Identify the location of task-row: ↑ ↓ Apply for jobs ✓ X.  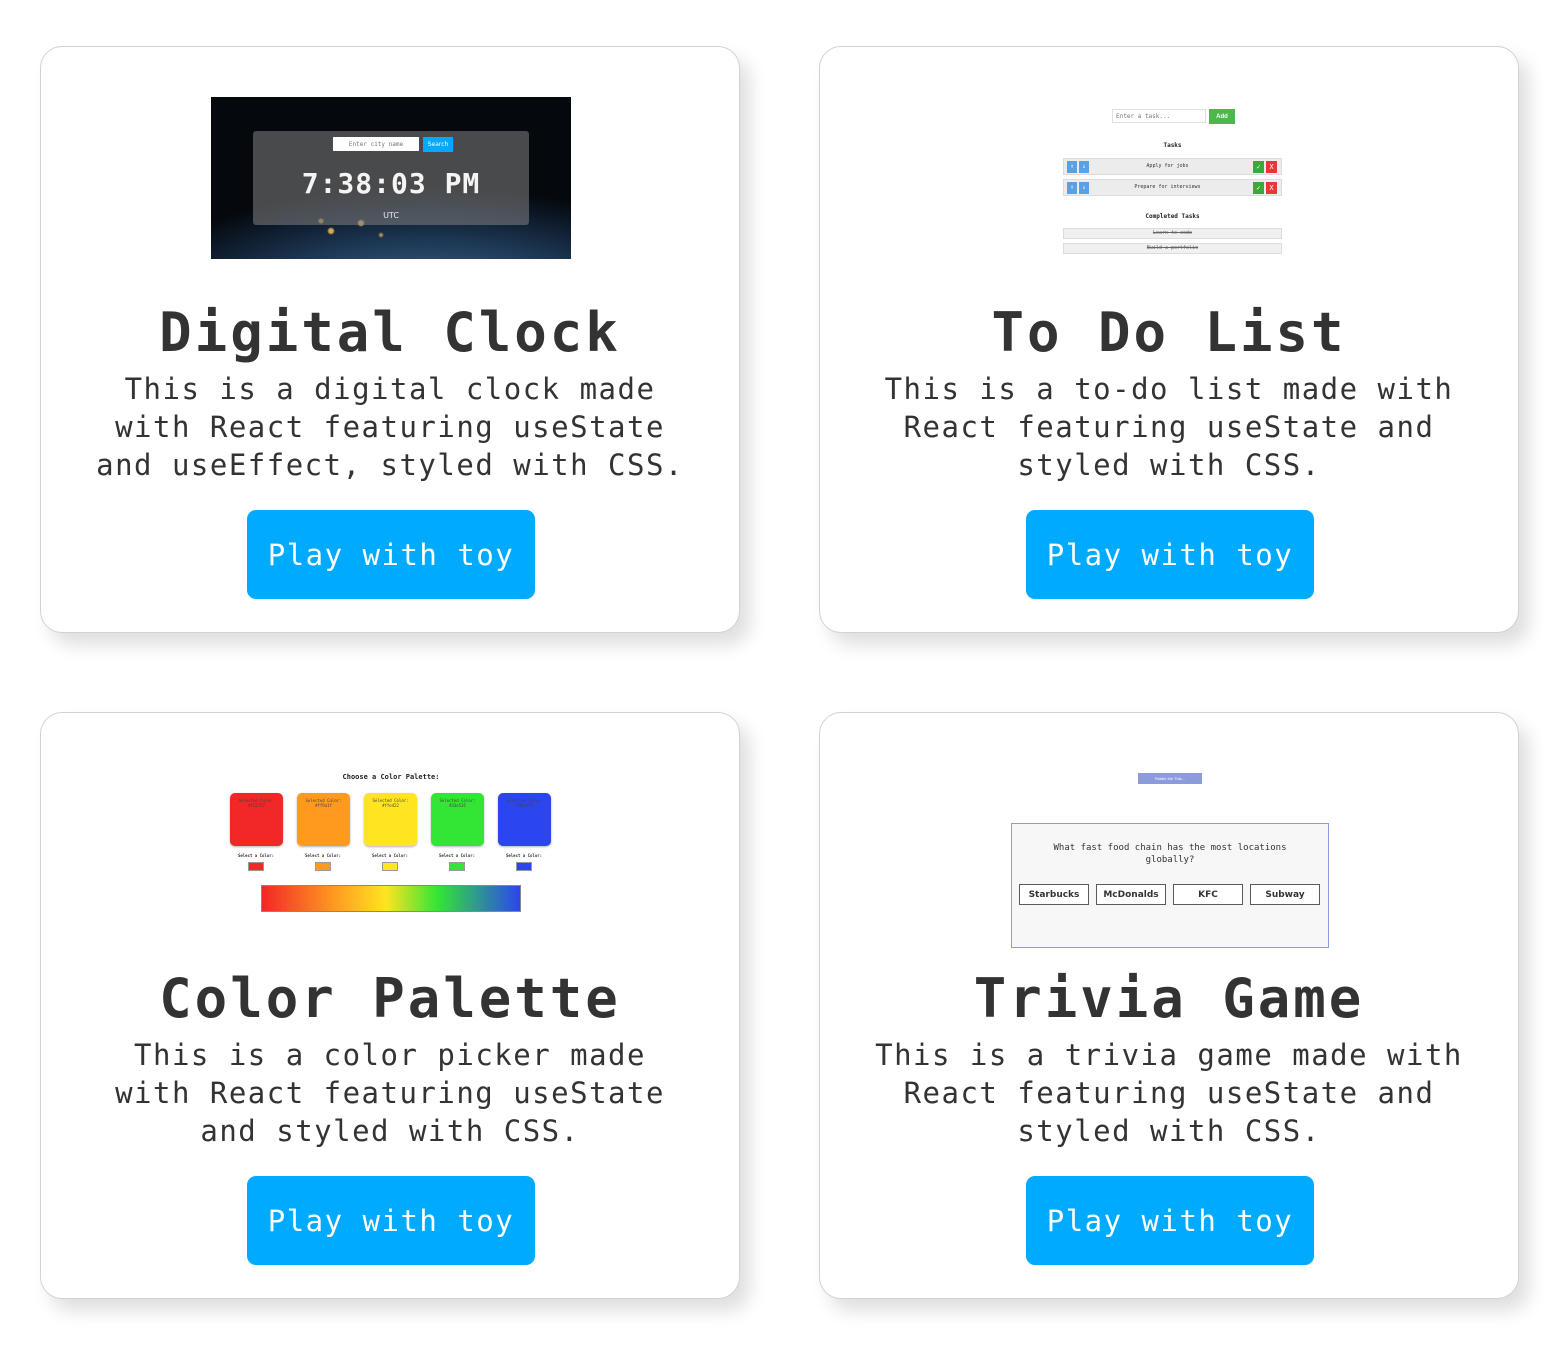
(1172, 166).